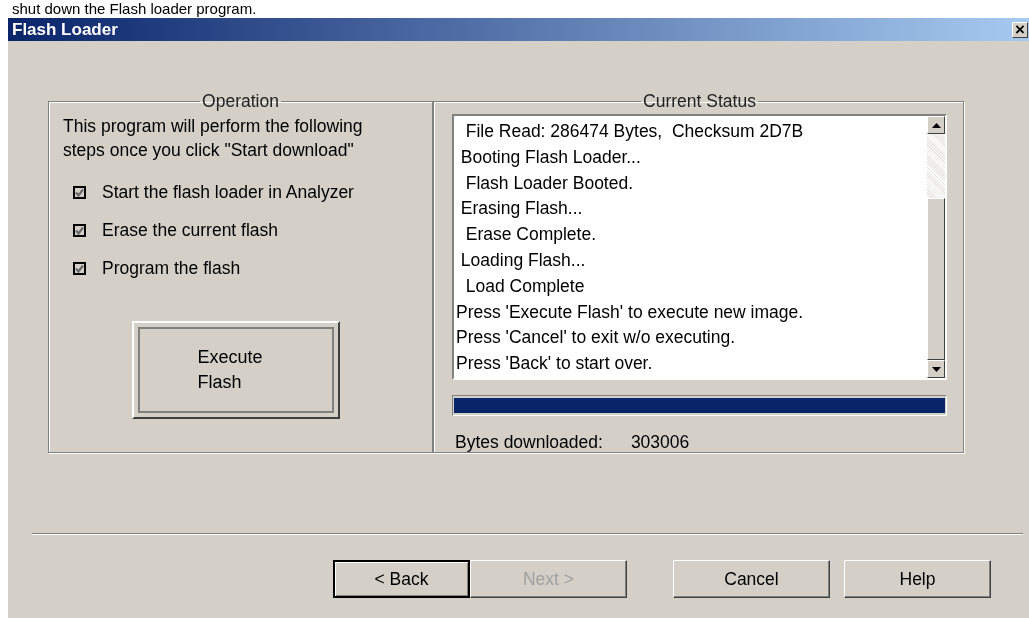 The width and height of the screenshot is (1029, 618). What do you see at coordinates (228, 192) in the screenshot?
I see `step-label: Start the flash loader in Analyzer` at bounding box center [228, 192].